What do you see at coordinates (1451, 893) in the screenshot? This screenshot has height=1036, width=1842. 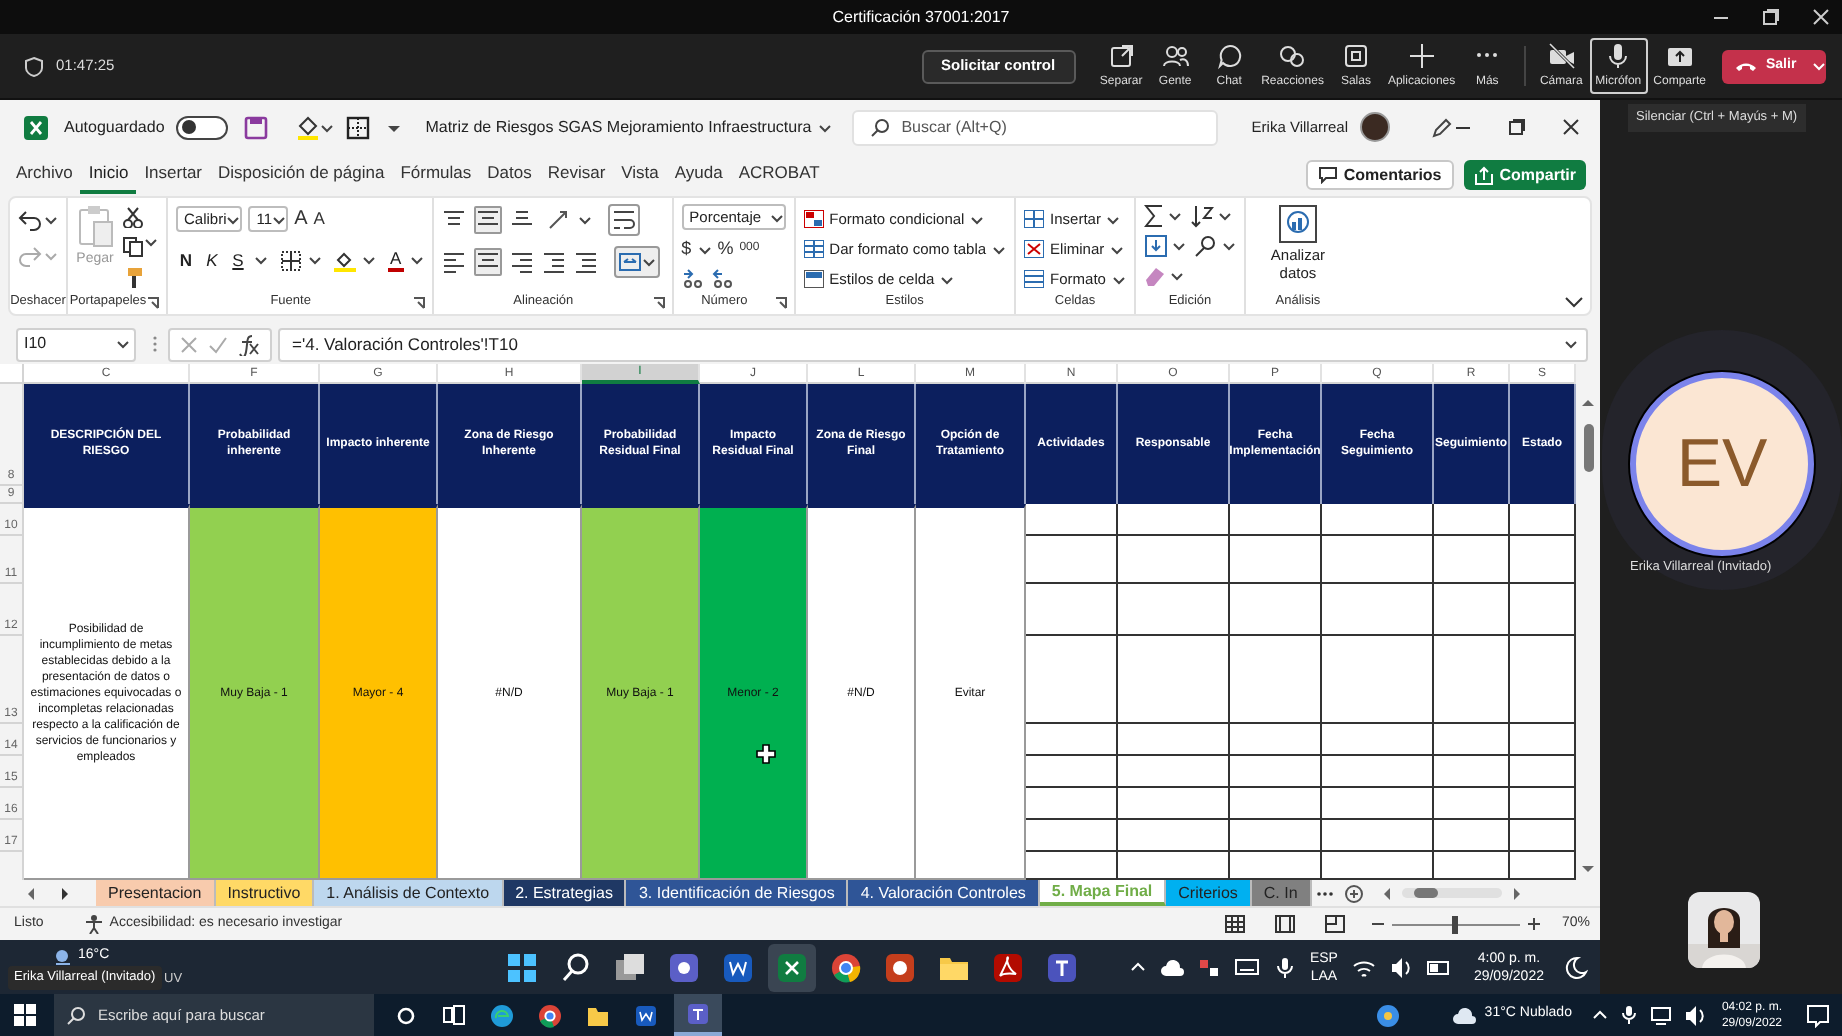 I see `horizontal-scrollbar` at bounding box center [1451, 893].